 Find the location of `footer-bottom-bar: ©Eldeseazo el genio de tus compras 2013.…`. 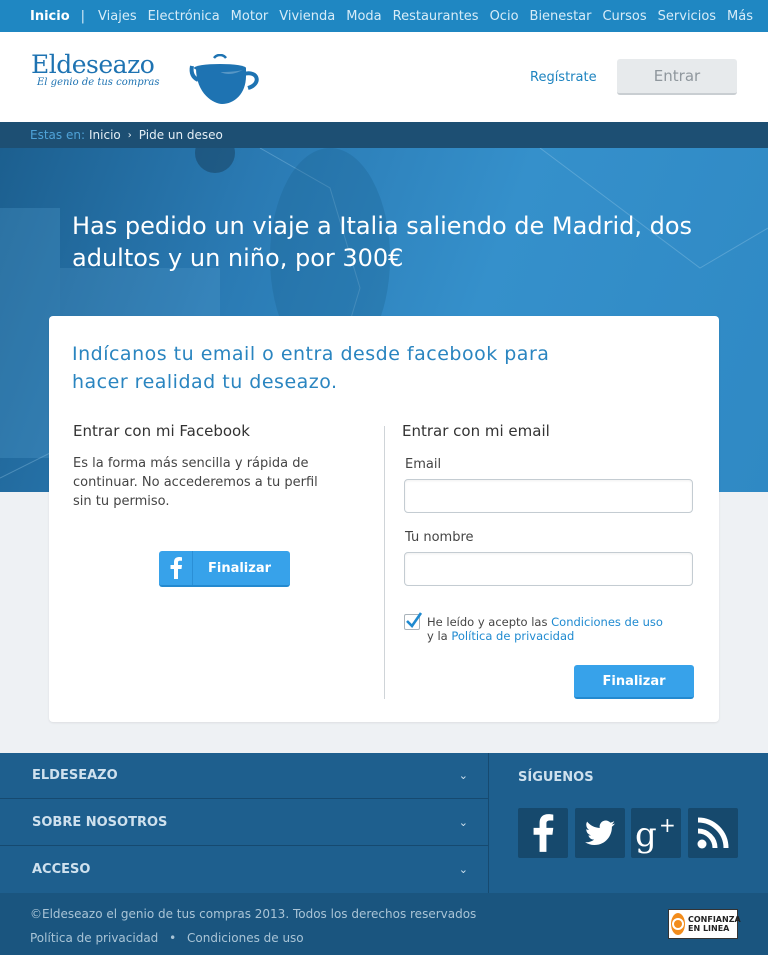

footer-bottom-bar: ©Eldeseazo el genio de tus compras 2013.… is located at coordinates (384, 924).